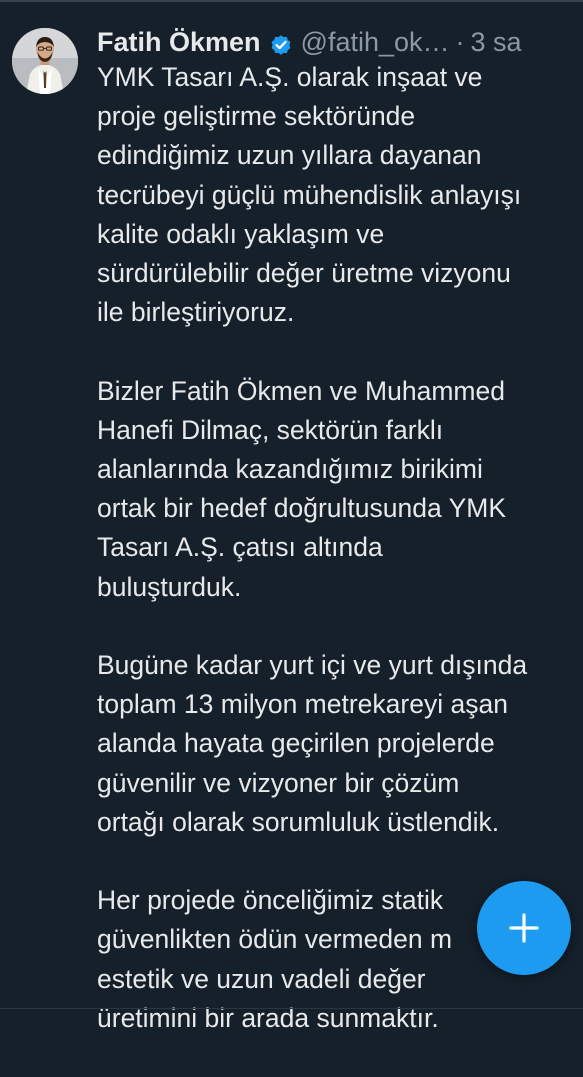 The height and width of the screenshot is (1077, 583). Describe the element at coordinates (270, 429) in the screenshot. I see `text-line: Hanefi Dilmaç, sektörün farklı` at that location.